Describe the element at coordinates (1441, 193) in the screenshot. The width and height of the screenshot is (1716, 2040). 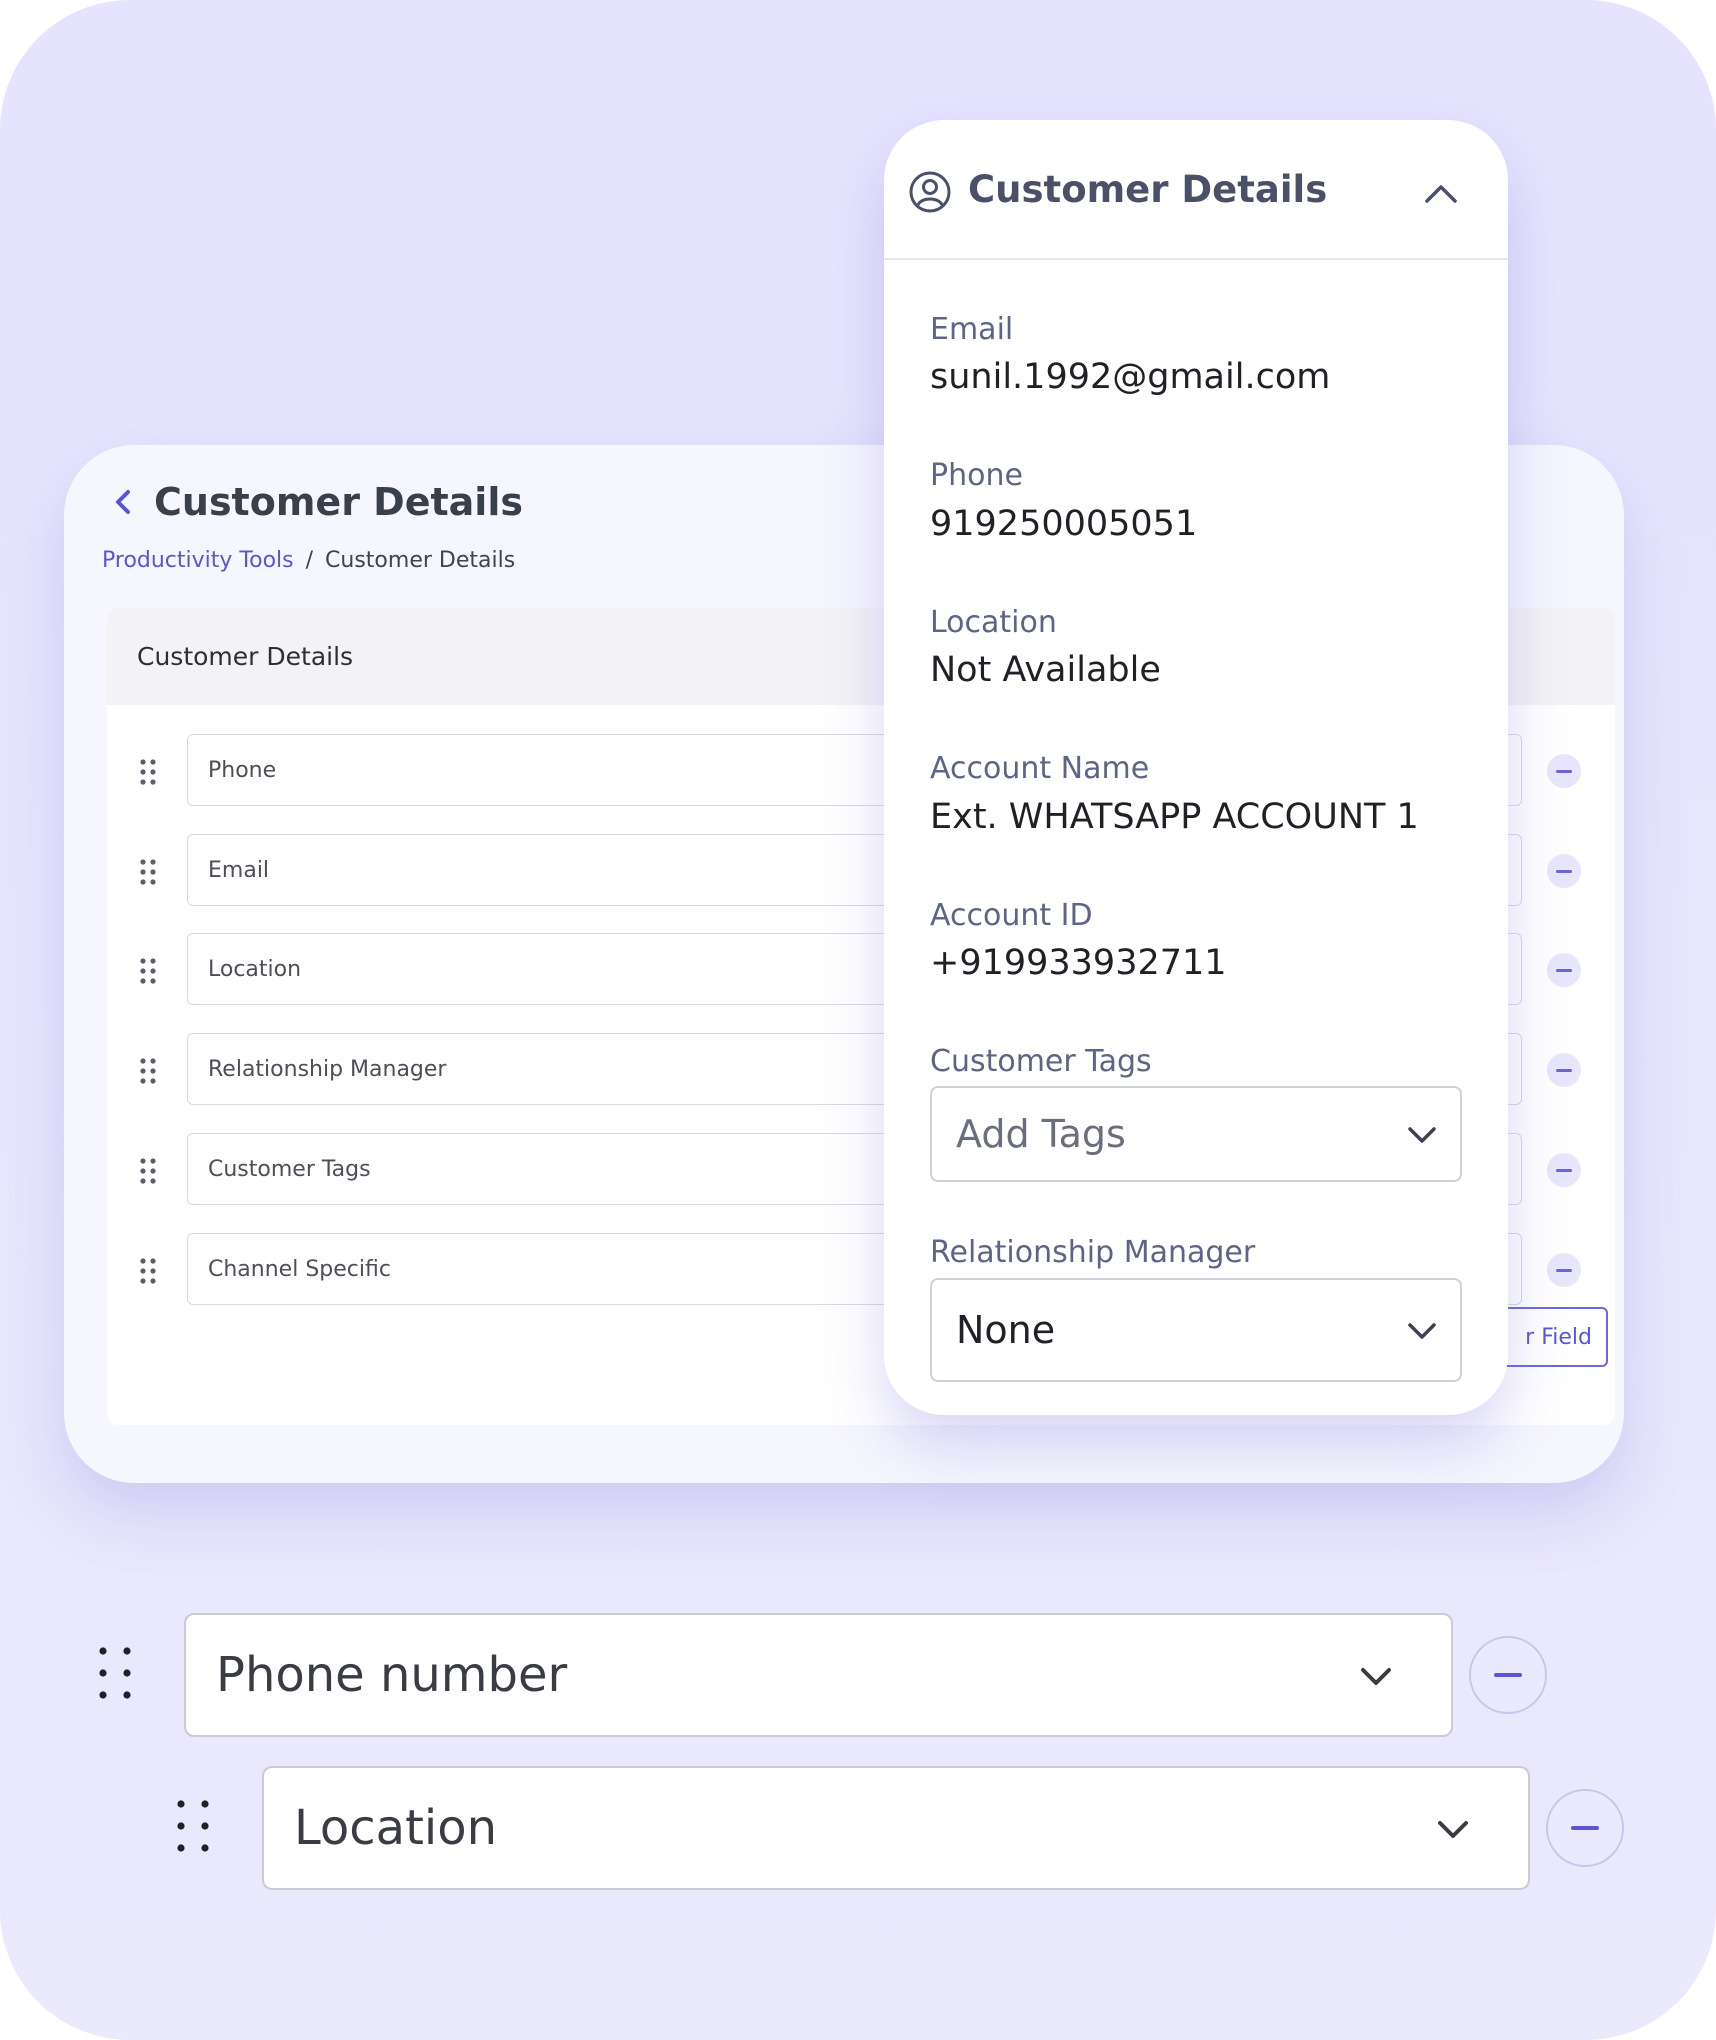
I see `chevron-up-icon` at that location.